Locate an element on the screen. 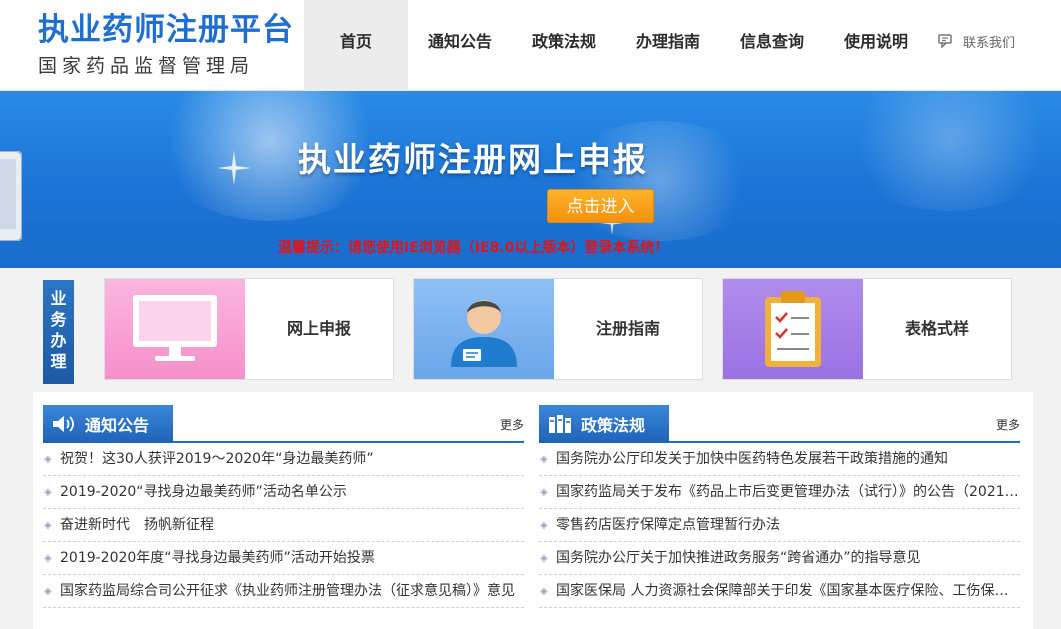  notices-tab: 通知公告 is located at coordinates (108, 424).